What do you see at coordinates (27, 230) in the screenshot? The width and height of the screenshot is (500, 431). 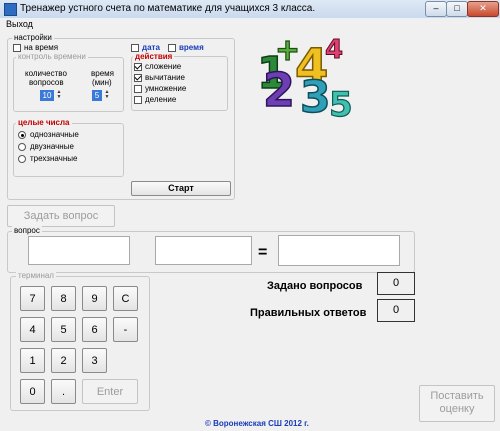 I see `question-label: вопрос` at bounding box center [27, 230].